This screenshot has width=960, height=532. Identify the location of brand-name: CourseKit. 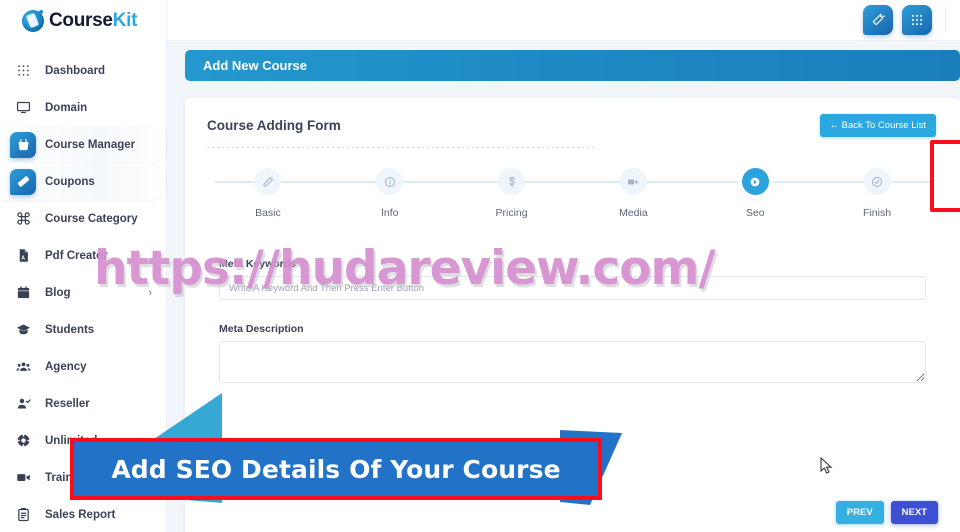
(93, 21).